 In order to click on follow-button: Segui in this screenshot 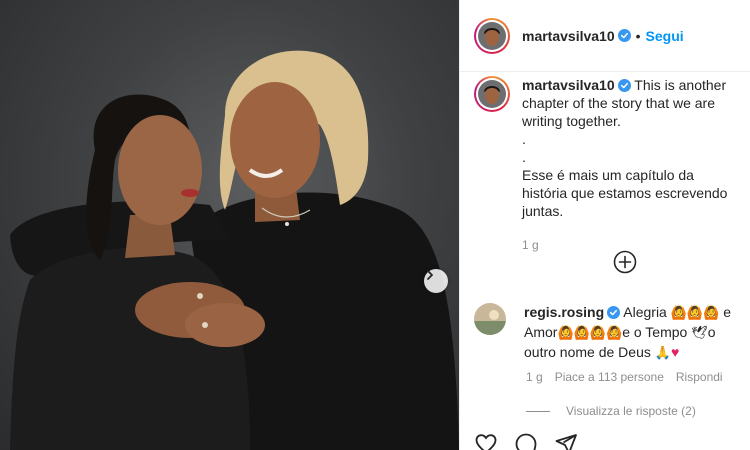, I will do `click(665, 36)`.